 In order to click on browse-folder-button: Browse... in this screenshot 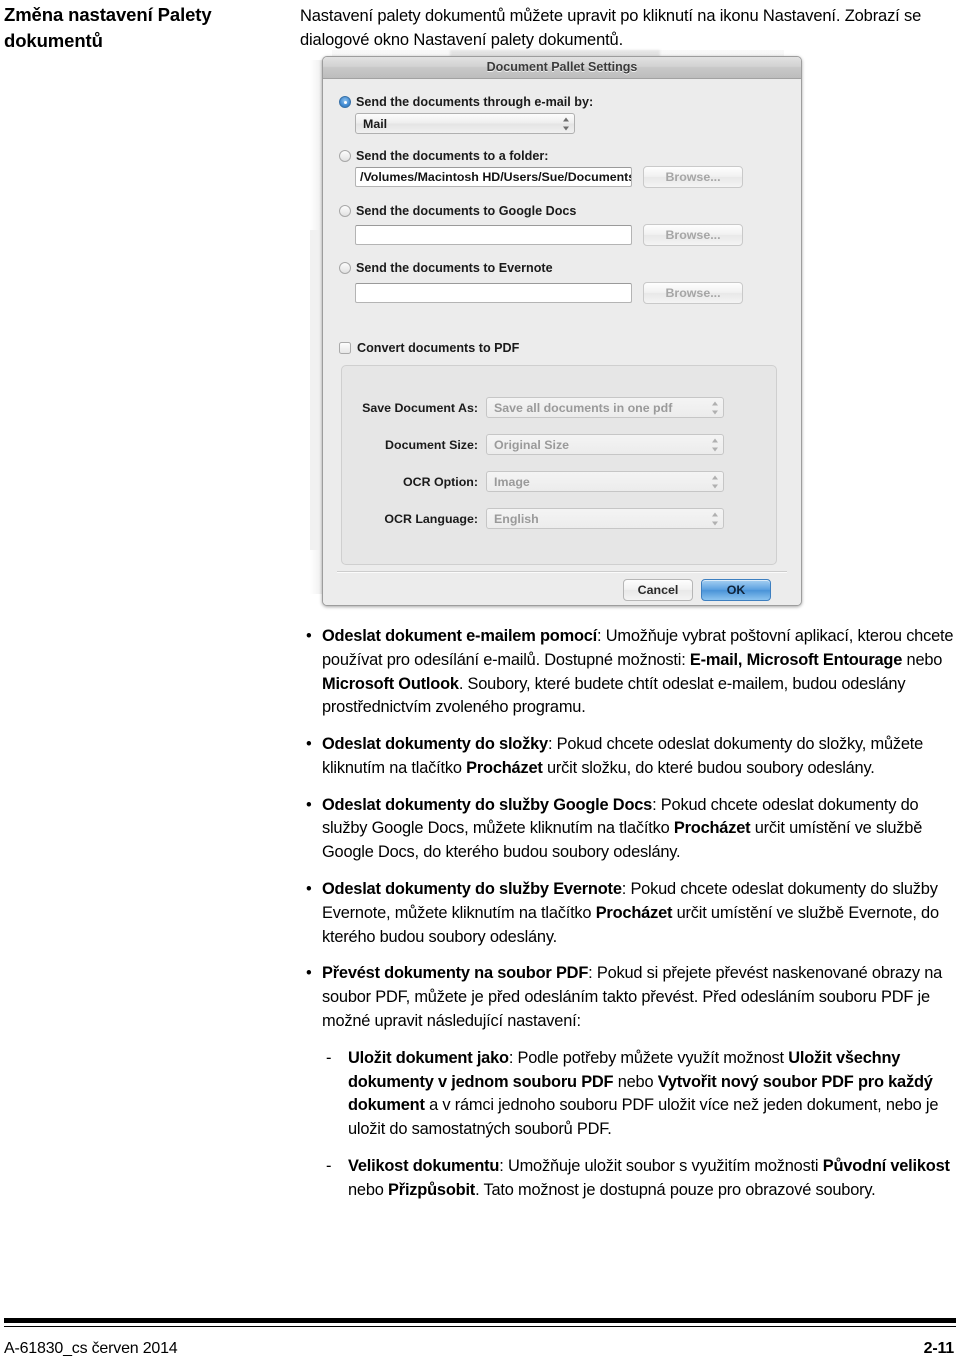, I will do `click(693, 177)`.